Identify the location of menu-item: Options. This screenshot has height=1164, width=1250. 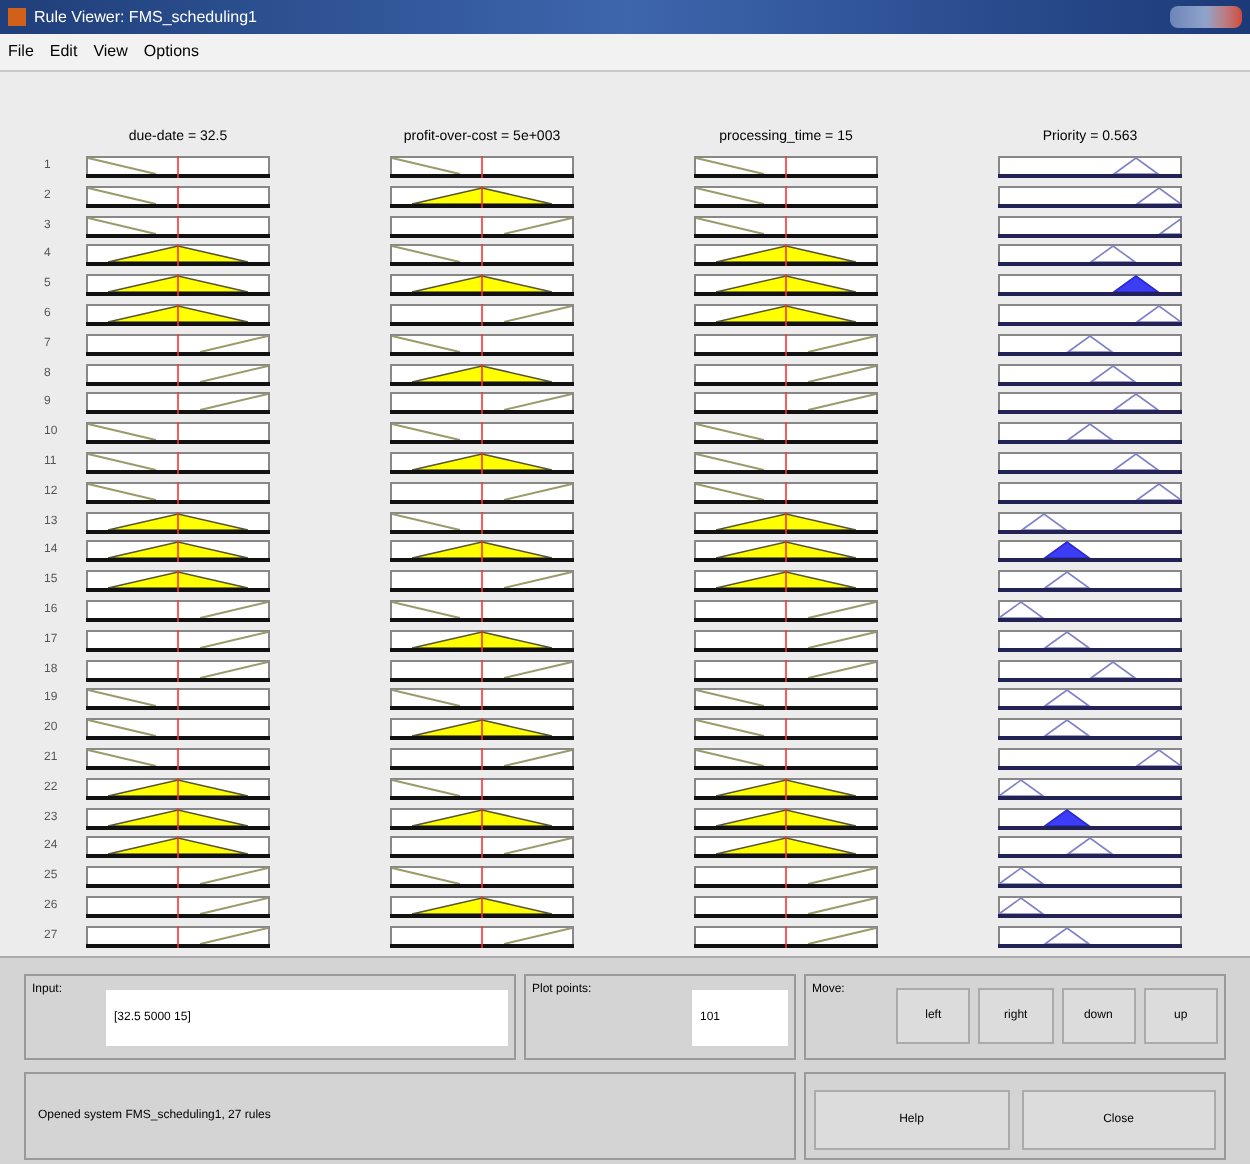
(171, 52).